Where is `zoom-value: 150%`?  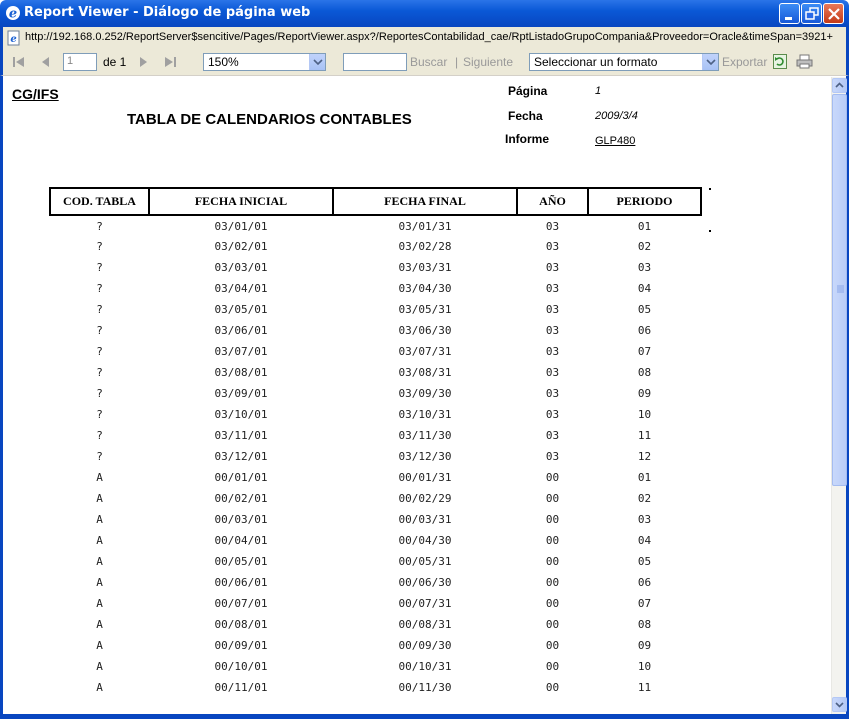 zoom-value: 150% is located at coordinates (223, 62).